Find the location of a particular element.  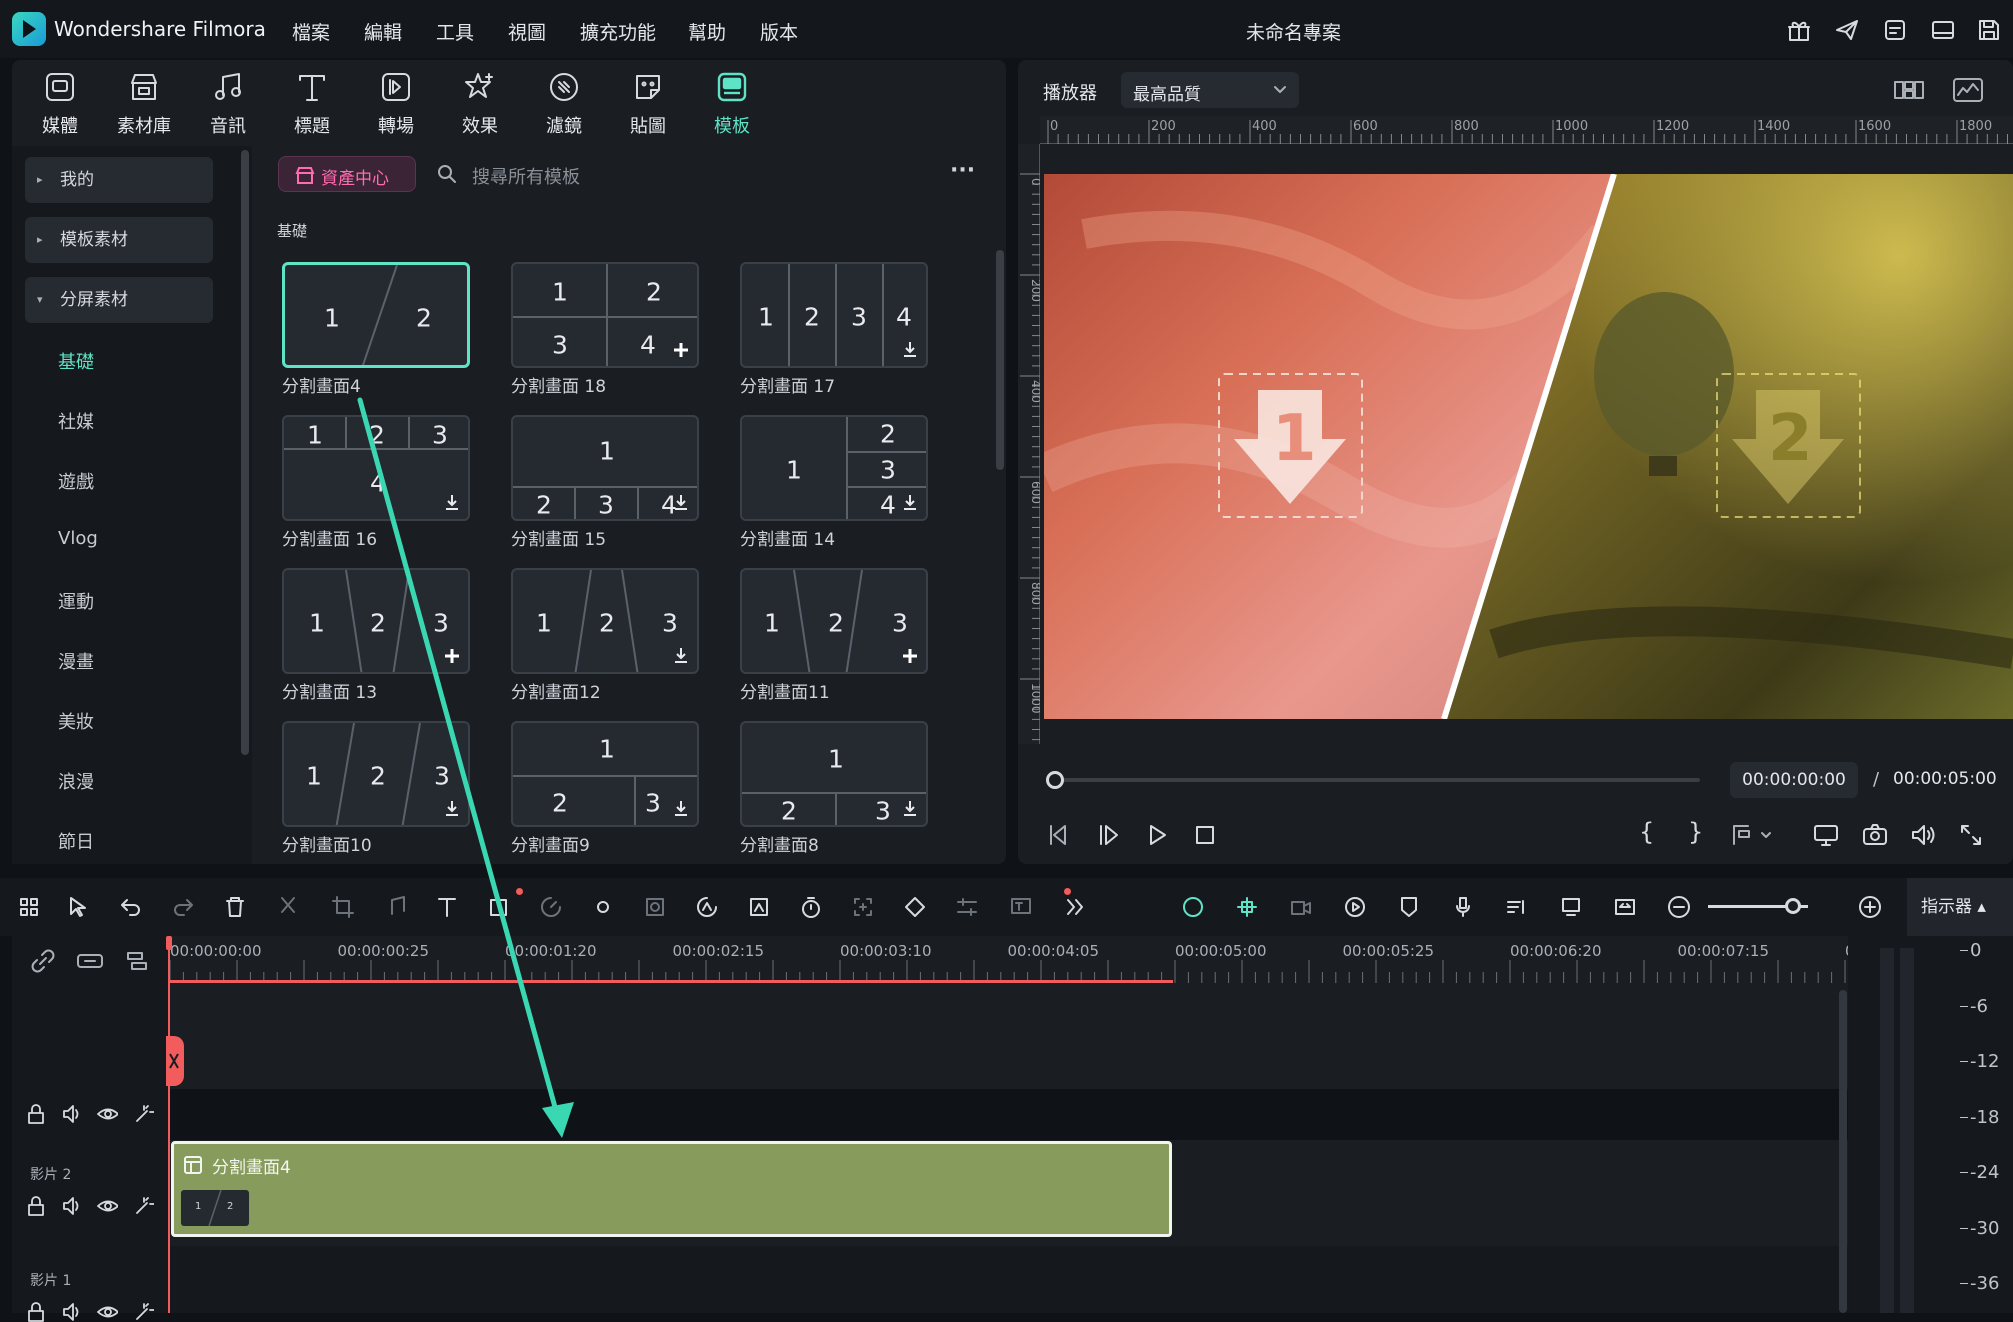

mark-out-button: } is located at coordinates (1695, 832).